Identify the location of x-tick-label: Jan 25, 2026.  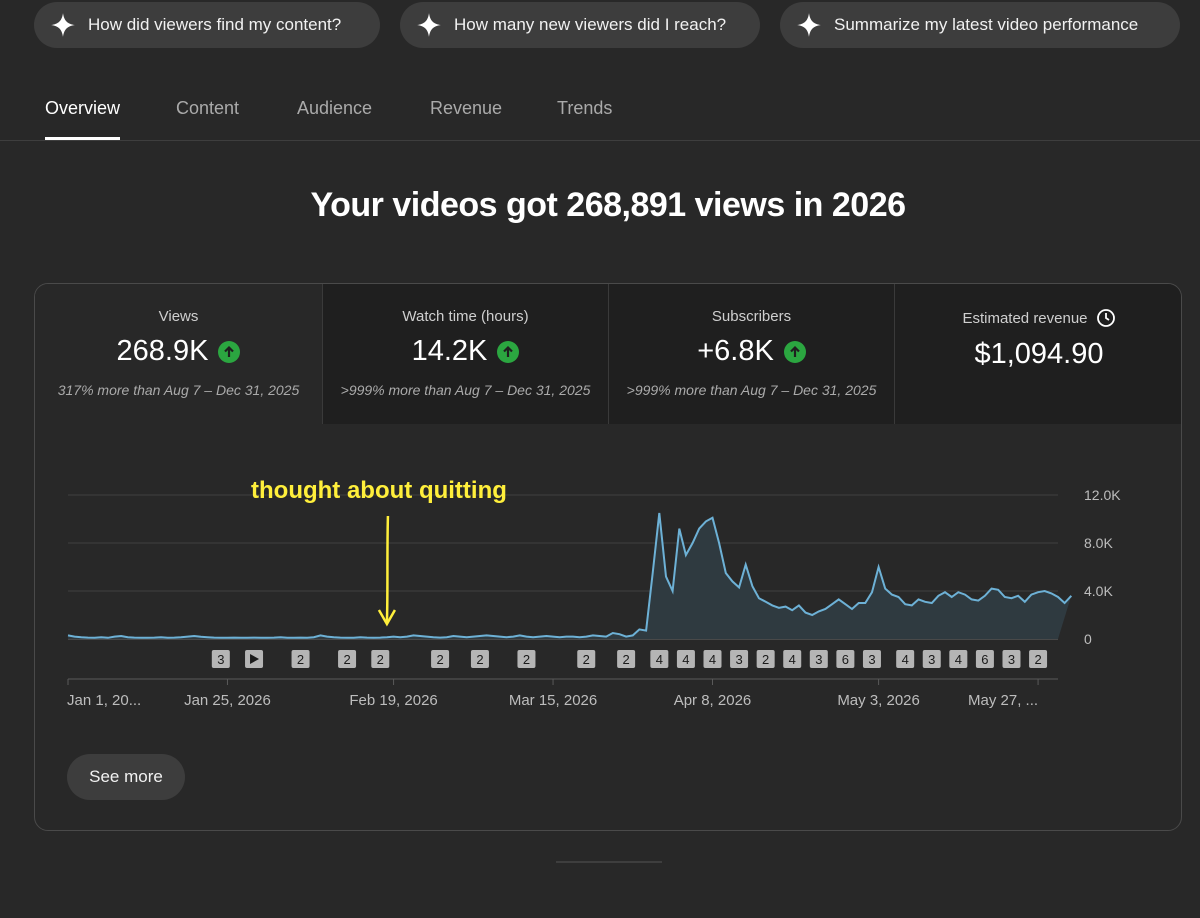
(227, 700).